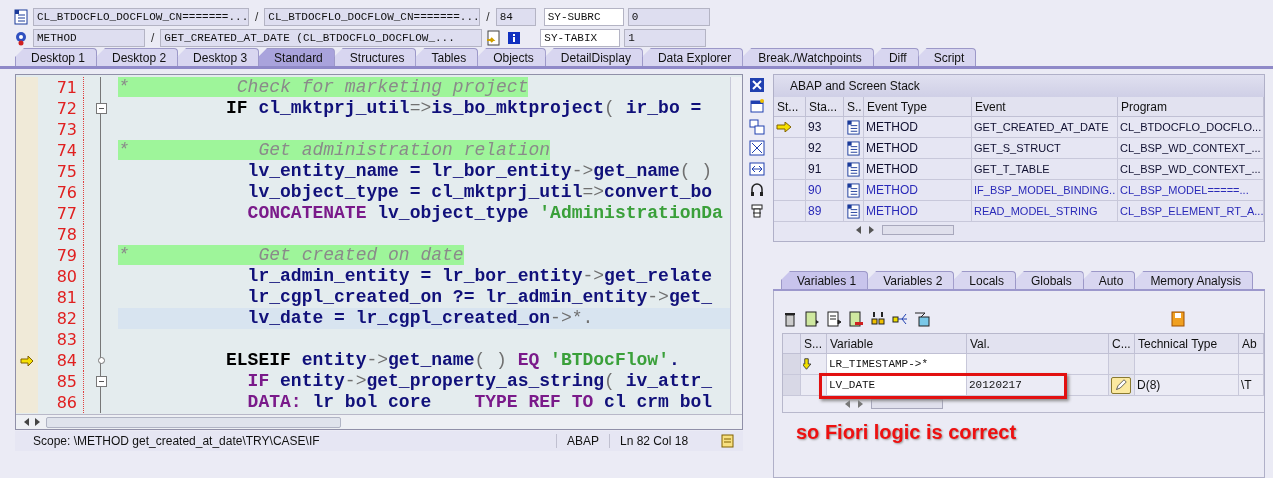  What do you see at coordinates (61, 129) in the screenshot?
I see `line-number: 73` at bounding box center [61, 129].